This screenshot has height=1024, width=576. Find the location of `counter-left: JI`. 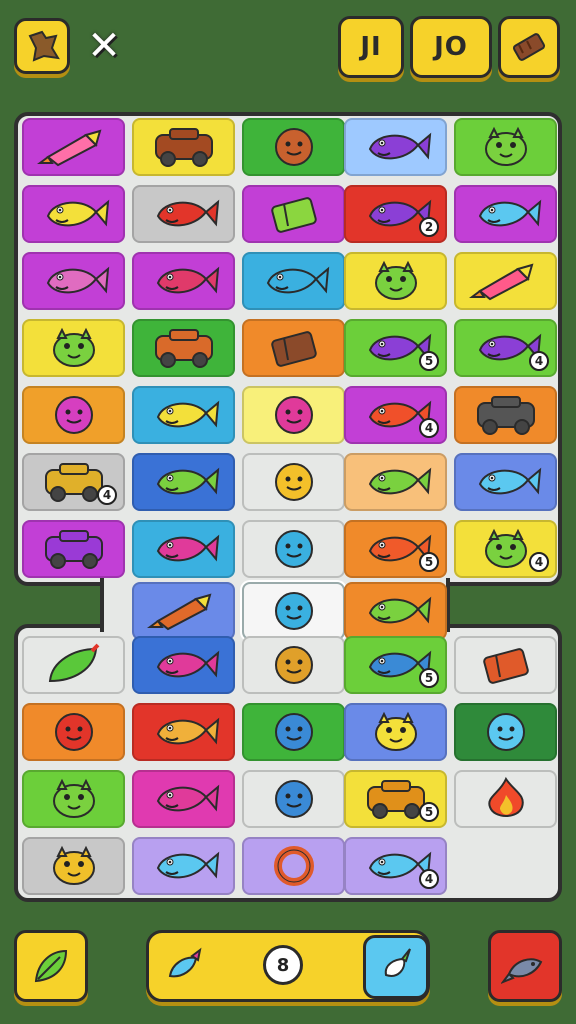

counter-left: JI is located at coordinates (371, 47).